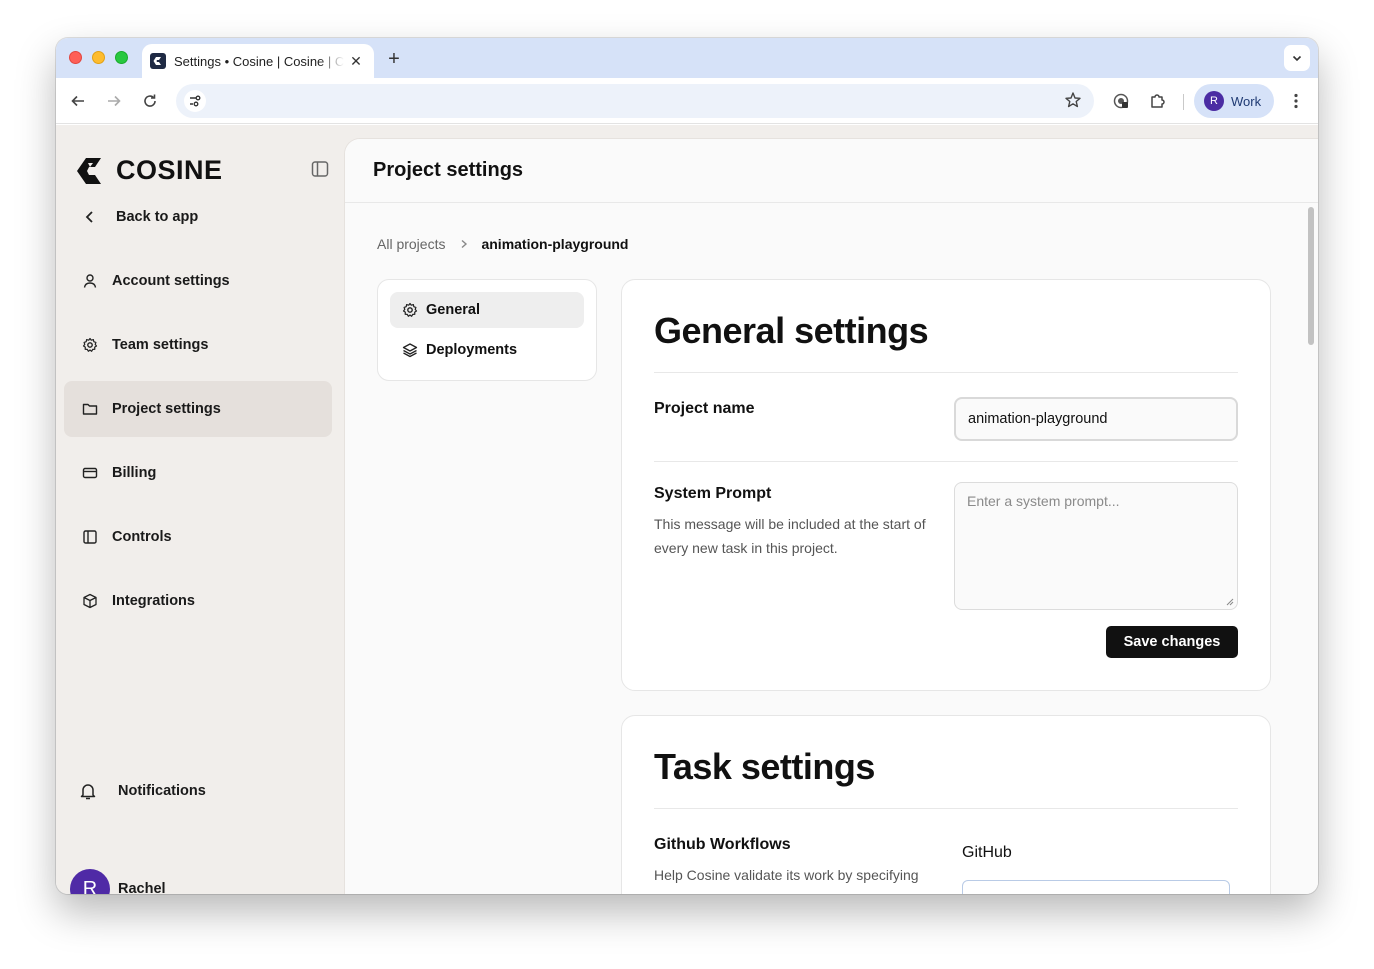 This screenshot has height=969, width=1374. I want to click on breadcrumb-current: animation-playground, so click(555, 244).